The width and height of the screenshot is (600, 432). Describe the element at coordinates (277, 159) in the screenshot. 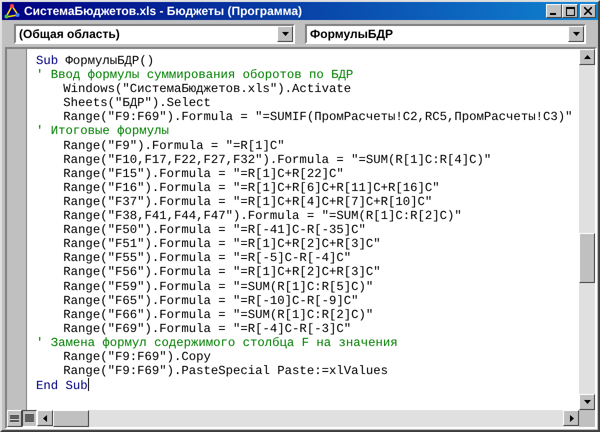

I see `code-line: Range("F10,F17,F22,F27,F32").Formula = "=SUM(R[1]C:R[4]C)"` at that location.